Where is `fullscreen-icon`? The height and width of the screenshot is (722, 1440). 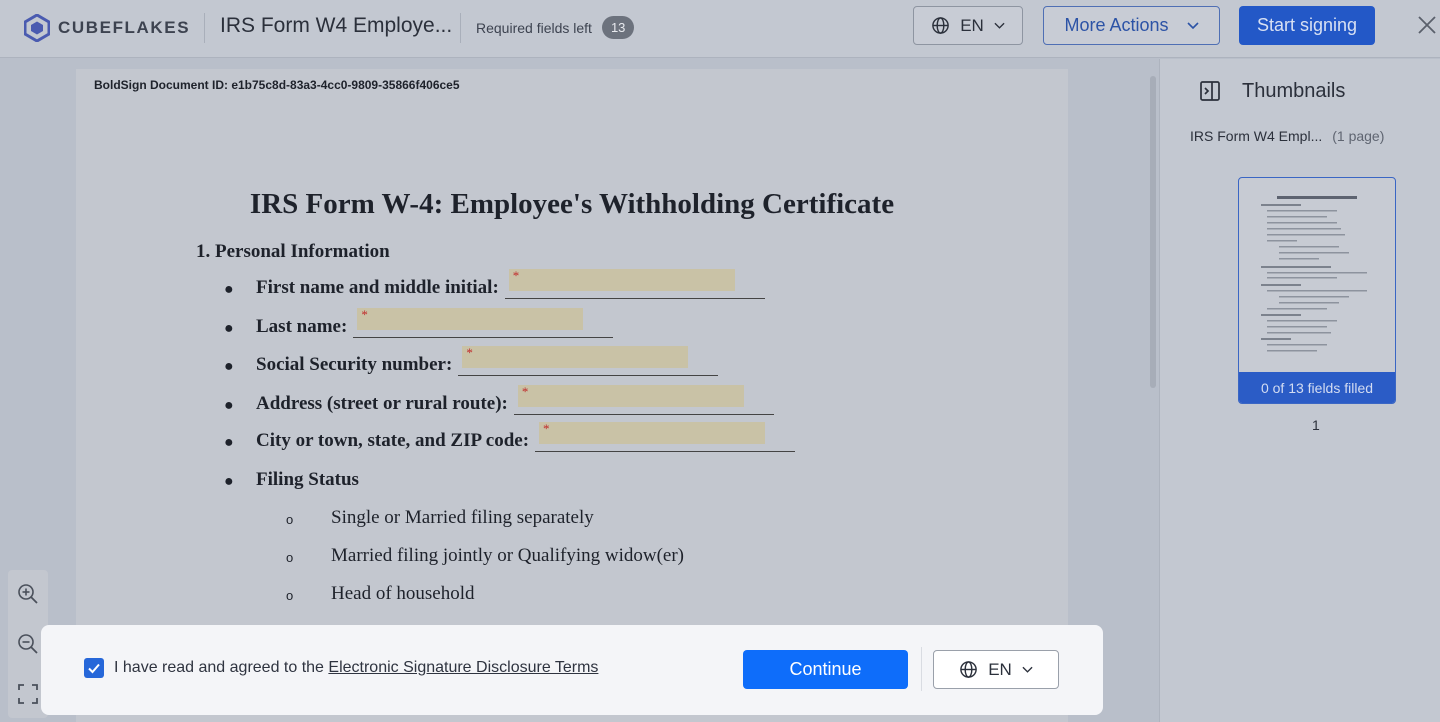 fullscreen-icon is located at coordinates (28, 694).